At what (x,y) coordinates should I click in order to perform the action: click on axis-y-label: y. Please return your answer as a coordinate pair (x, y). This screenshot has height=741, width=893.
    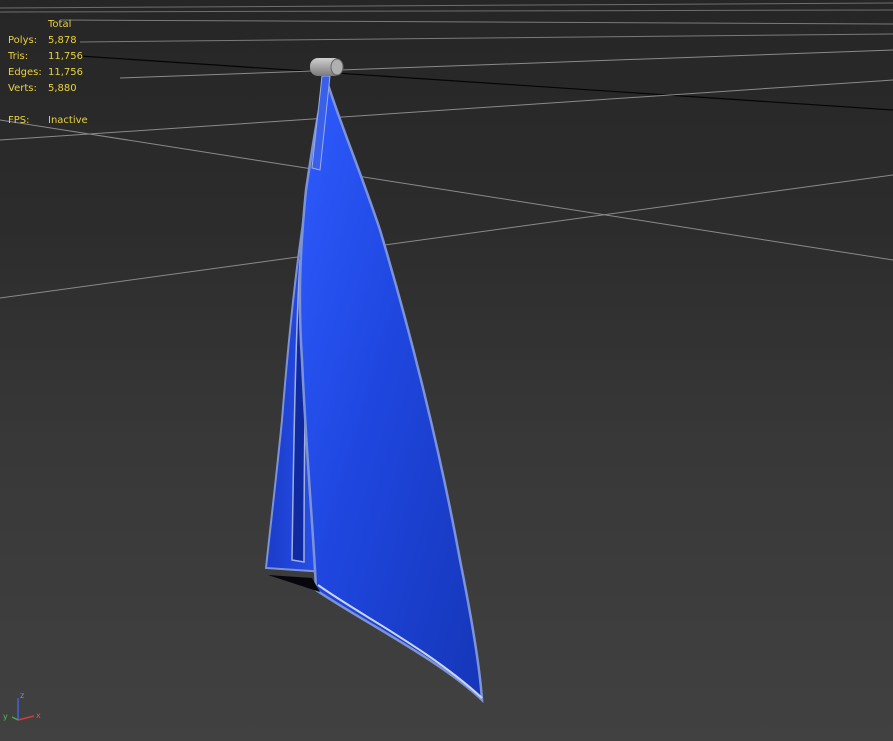
    Looking at the image, I should click on (5, 716).